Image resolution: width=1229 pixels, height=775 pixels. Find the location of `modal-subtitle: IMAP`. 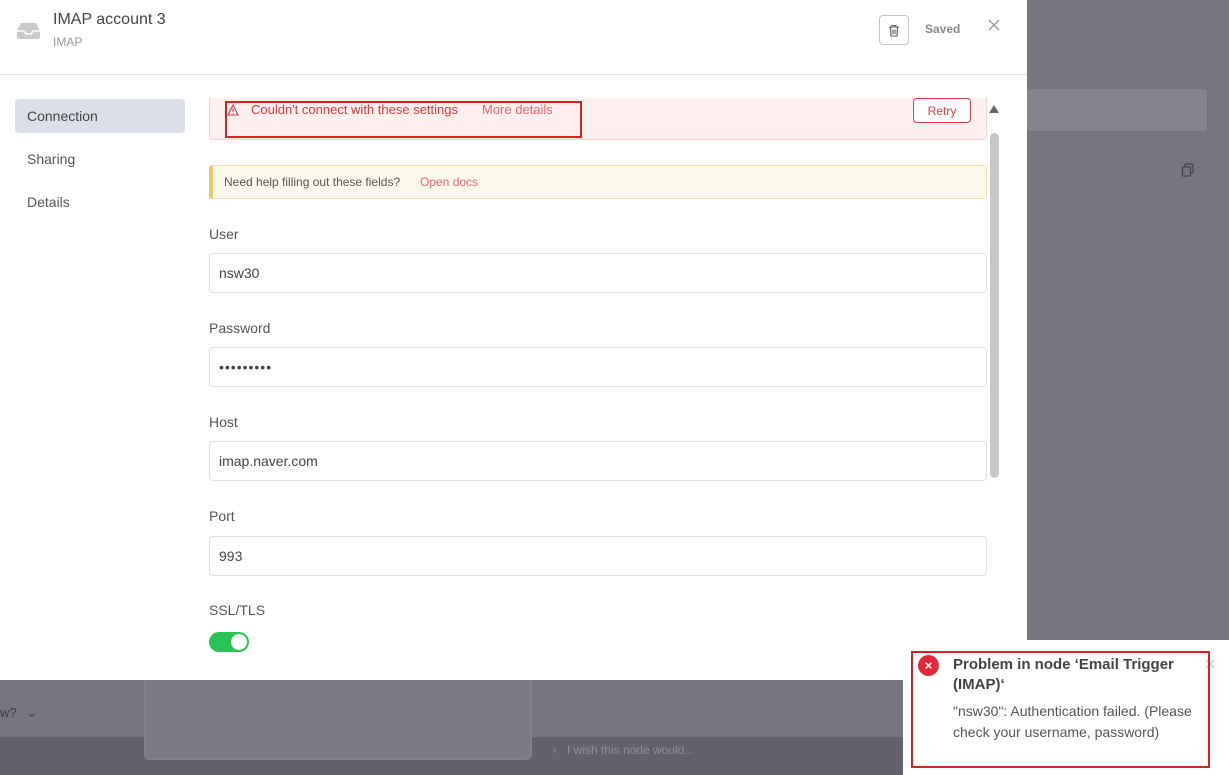

modal-subtitle: IMAP is located at coordinates (68, 42).